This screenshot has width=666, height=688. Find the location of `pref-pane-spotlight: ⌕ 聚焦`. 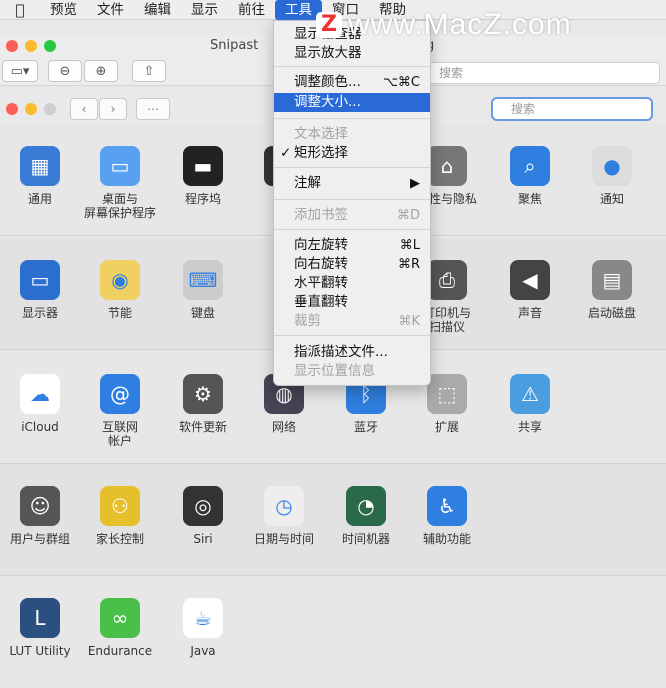

pref-pane-spotlight: ⌕ 聚焦 is located at coordinates (530, 176).